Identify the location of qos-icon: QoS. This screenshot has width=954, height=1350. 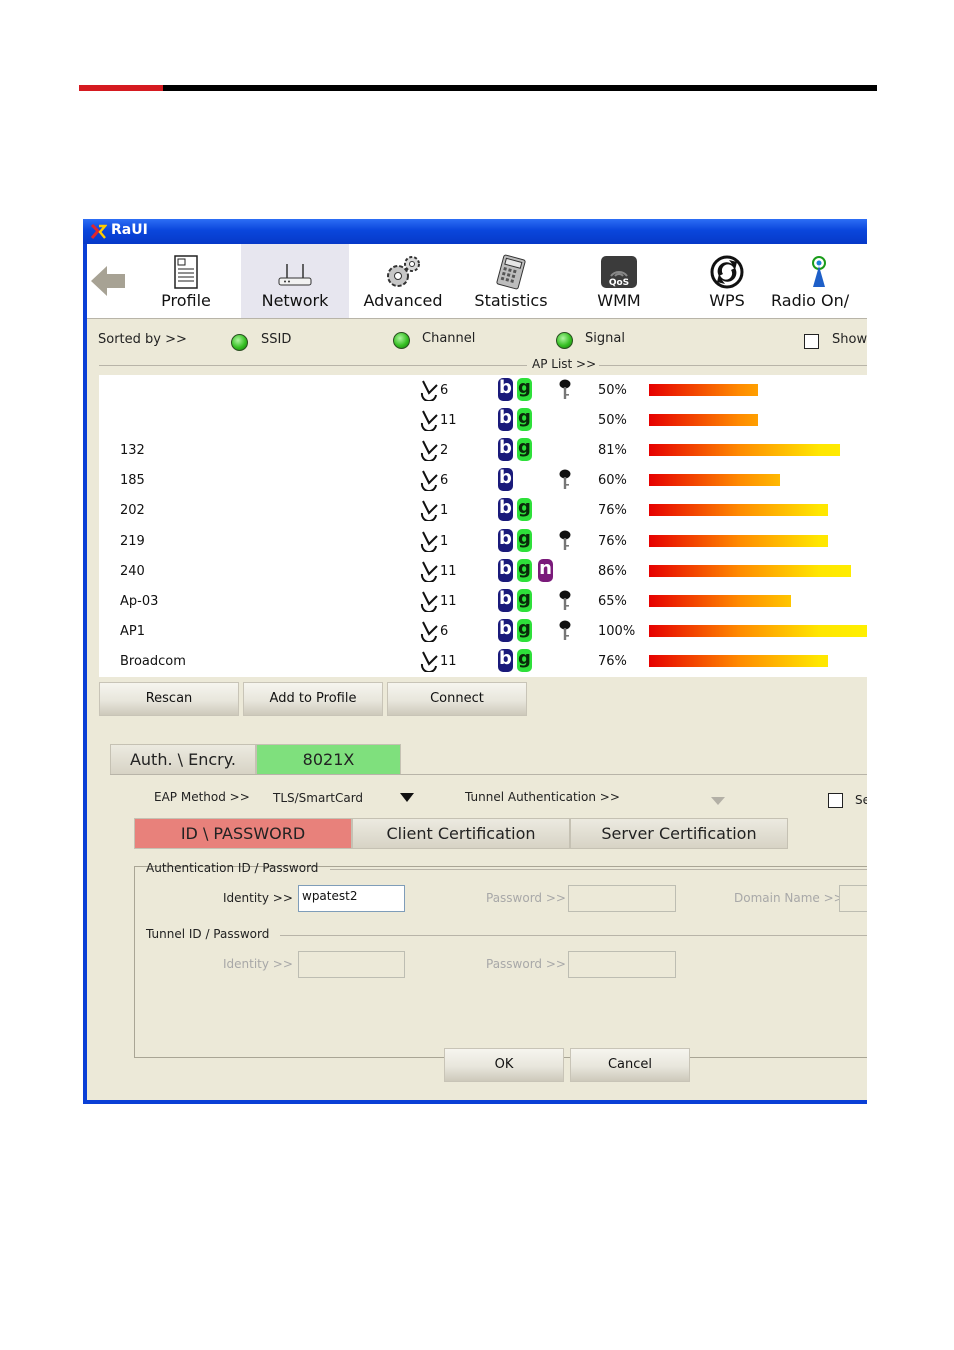
(619, 272).